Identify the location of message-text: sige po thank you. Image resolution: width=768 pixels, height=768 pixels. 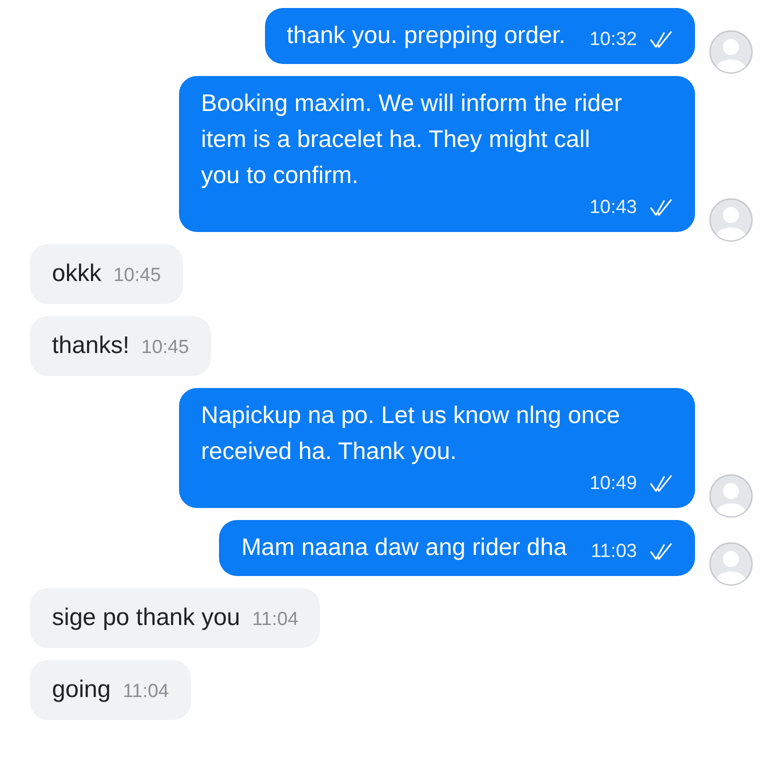
(146, 618).